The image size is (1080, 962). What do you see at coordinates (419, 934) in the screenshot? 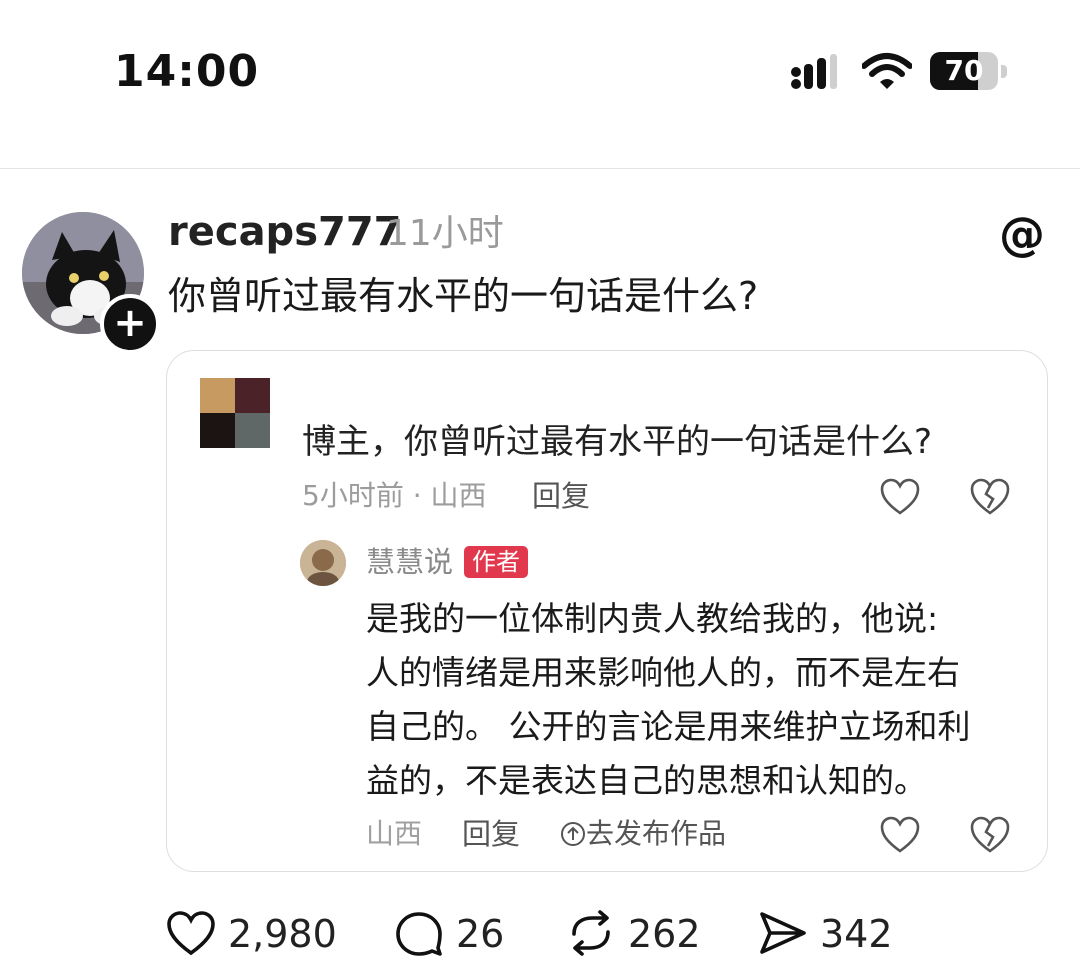
I see `comment-icon` at bounding box center [419, 934].